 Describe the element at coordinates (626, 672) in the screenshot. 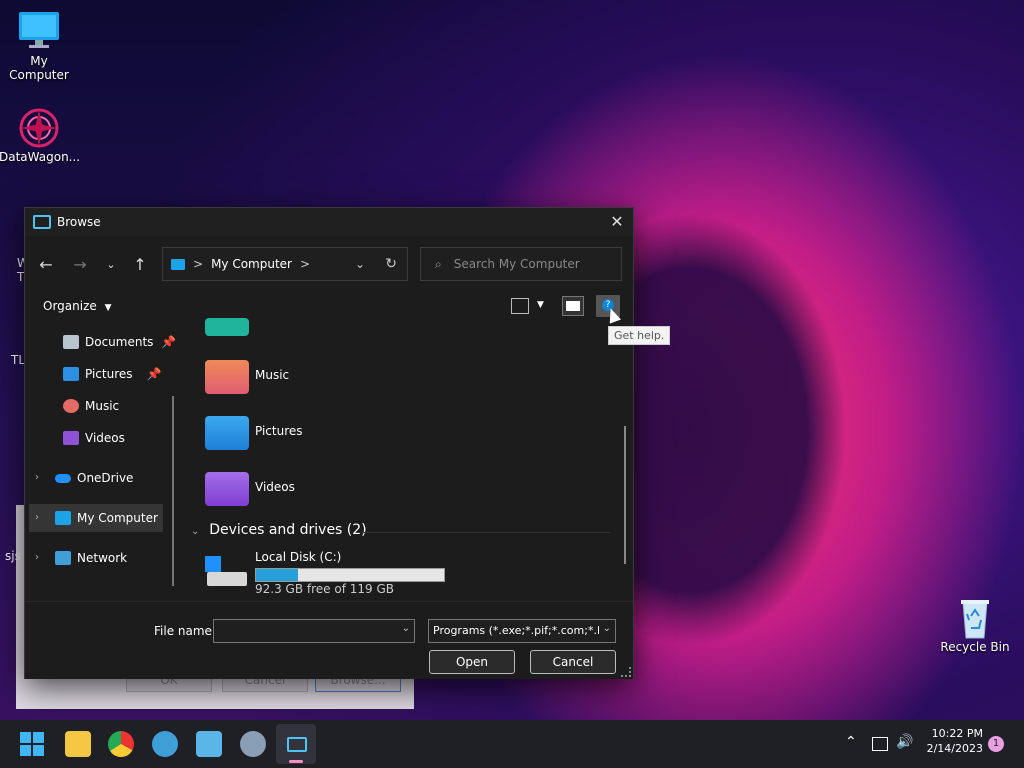

I see `resize-grip-icon` at that location.